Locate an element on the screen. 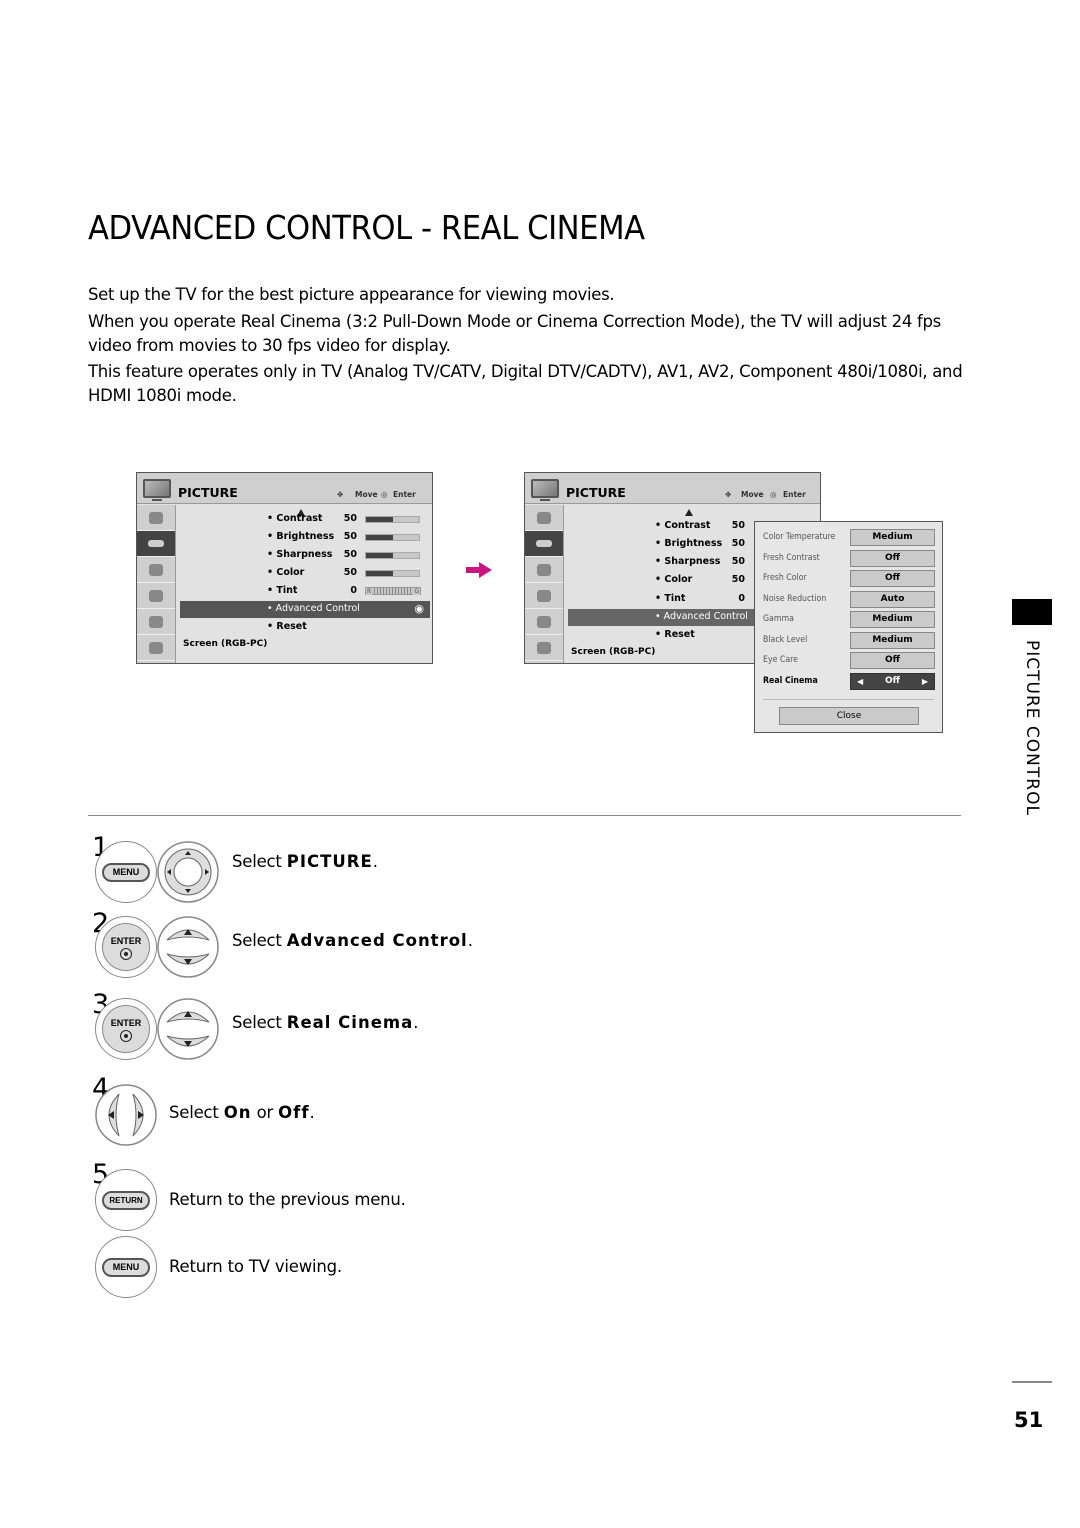 The image size is (1080, 1528). enter-button-circle: ENTER is located at coordinates (126, 947).